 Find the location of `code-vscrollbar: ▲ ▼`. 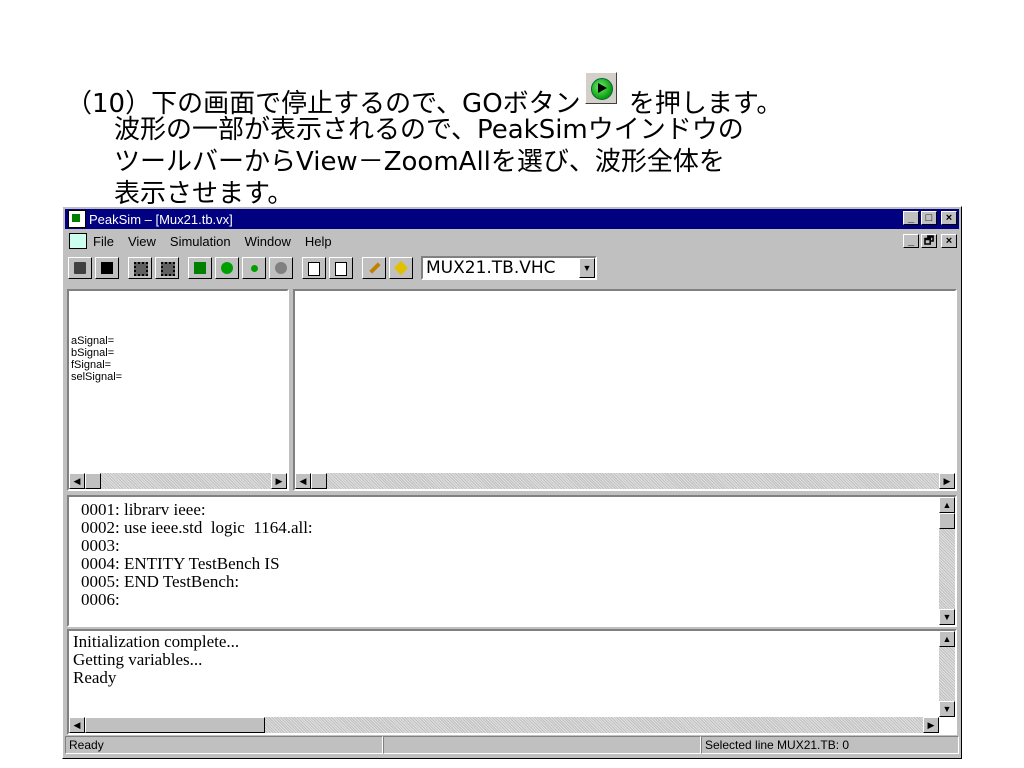

code-vscrollbar: ▲ ▼ is located at coordinates (947, 561).